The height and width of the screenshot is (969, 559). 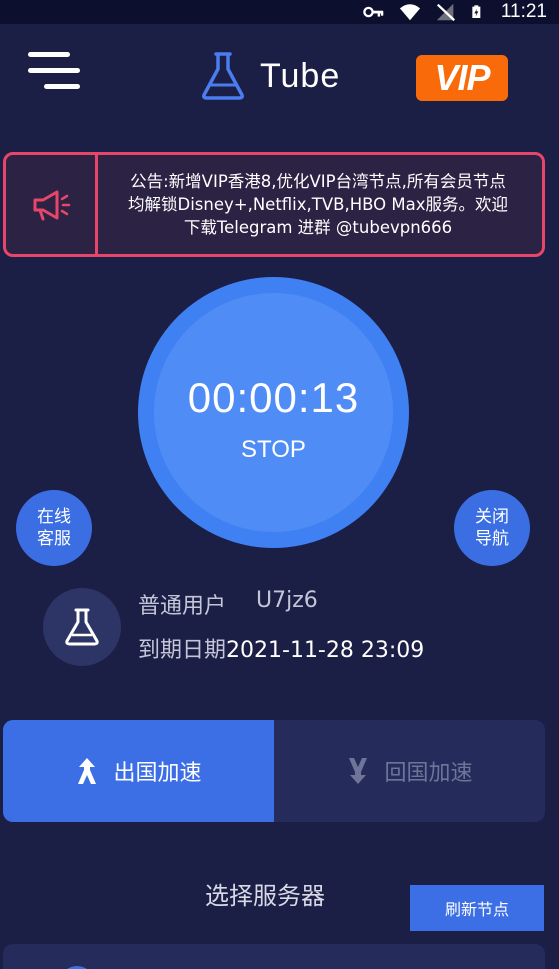 I want to click on tab-inbound-acceleration: 回国加速, so click(x=409, y=771).